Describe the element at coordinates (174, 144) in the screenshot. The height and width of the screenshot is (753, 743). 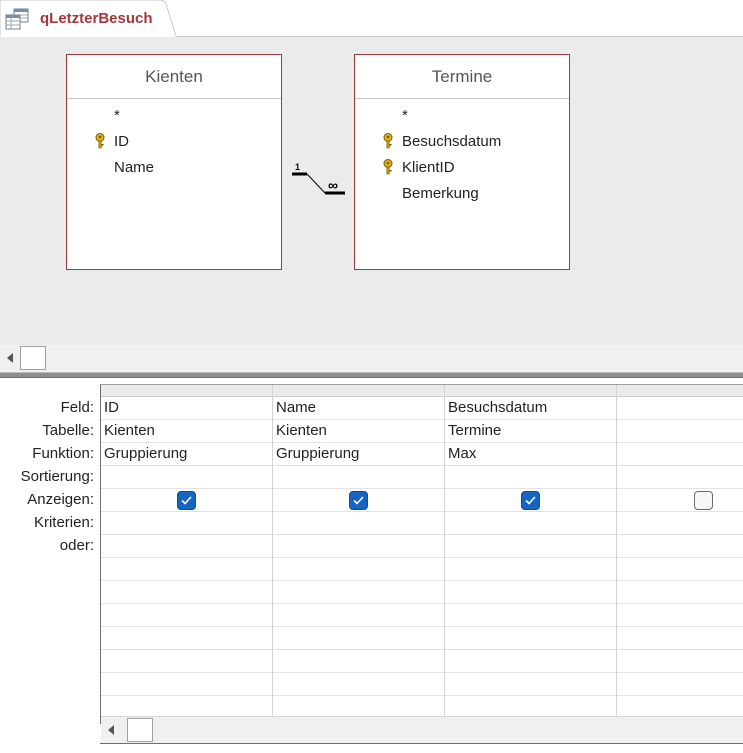
I see `field-id: ID` at that location.